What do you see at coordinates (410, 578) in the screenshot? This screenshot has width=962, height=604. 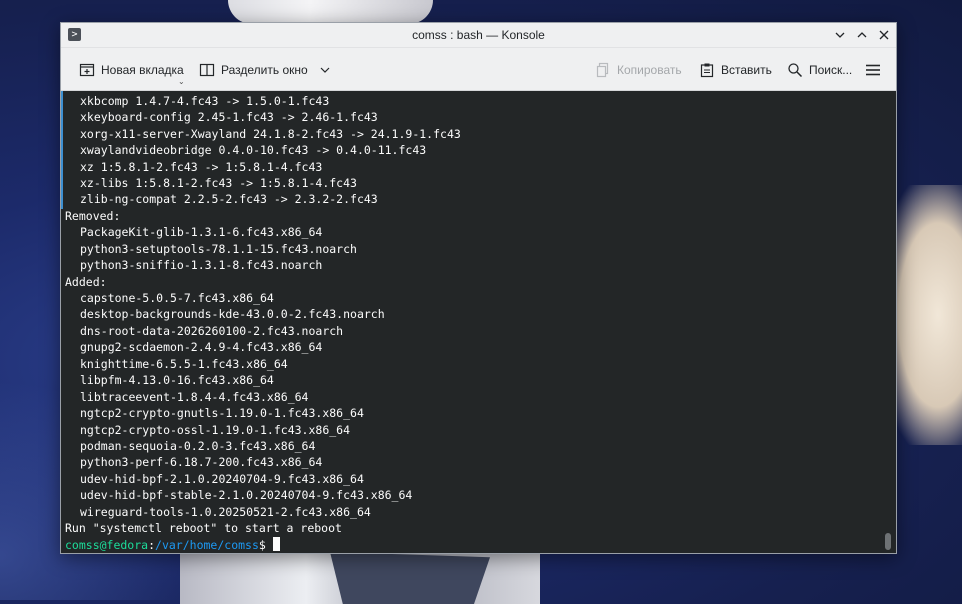 I see `wallpaper-rocket-fin` at bounding box center [410, 578].